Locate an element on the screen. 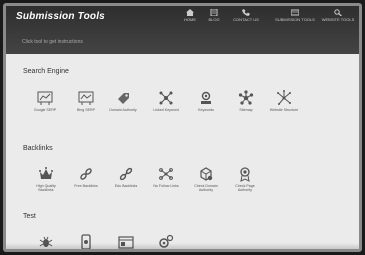 Image resolution: width=365 pixels, height=255 pixels. keywords-icon is located at coordinates (206, 97).